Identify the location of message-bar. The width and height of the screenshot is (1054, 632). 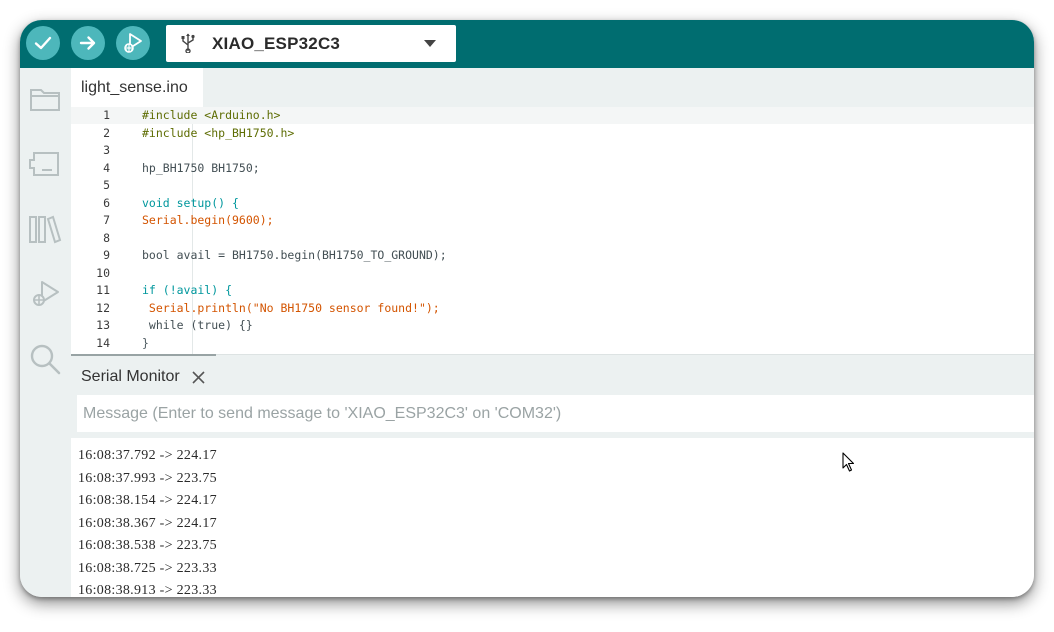
(552, 416).